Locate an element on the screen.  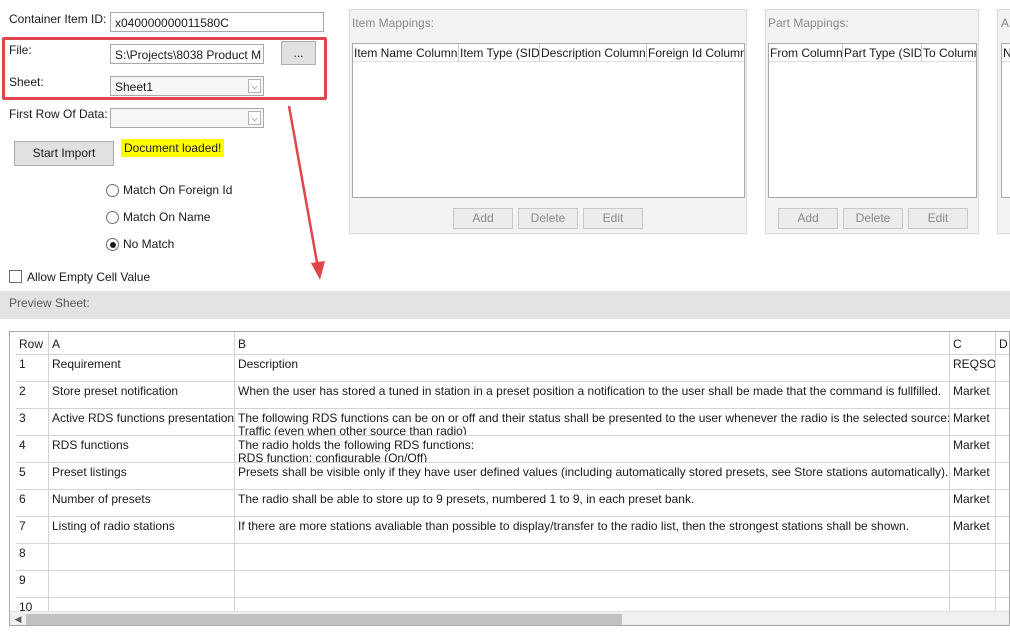
grid-header-row: Row is located at coordinates (32, 343).